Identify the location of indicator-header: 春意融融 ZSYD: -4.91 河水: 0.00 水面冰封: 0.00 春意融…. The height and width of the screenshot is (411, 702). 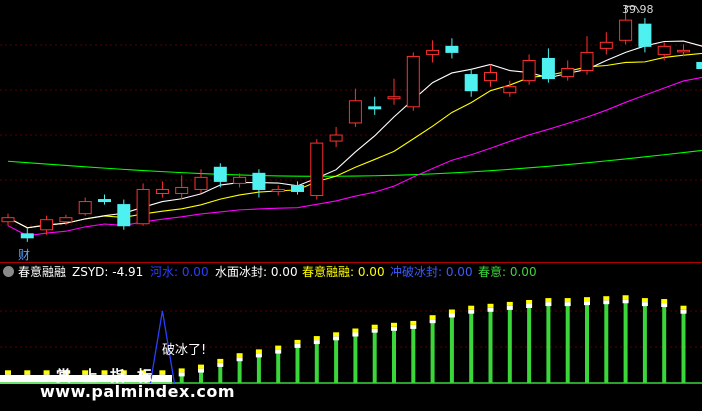
(351, 272).